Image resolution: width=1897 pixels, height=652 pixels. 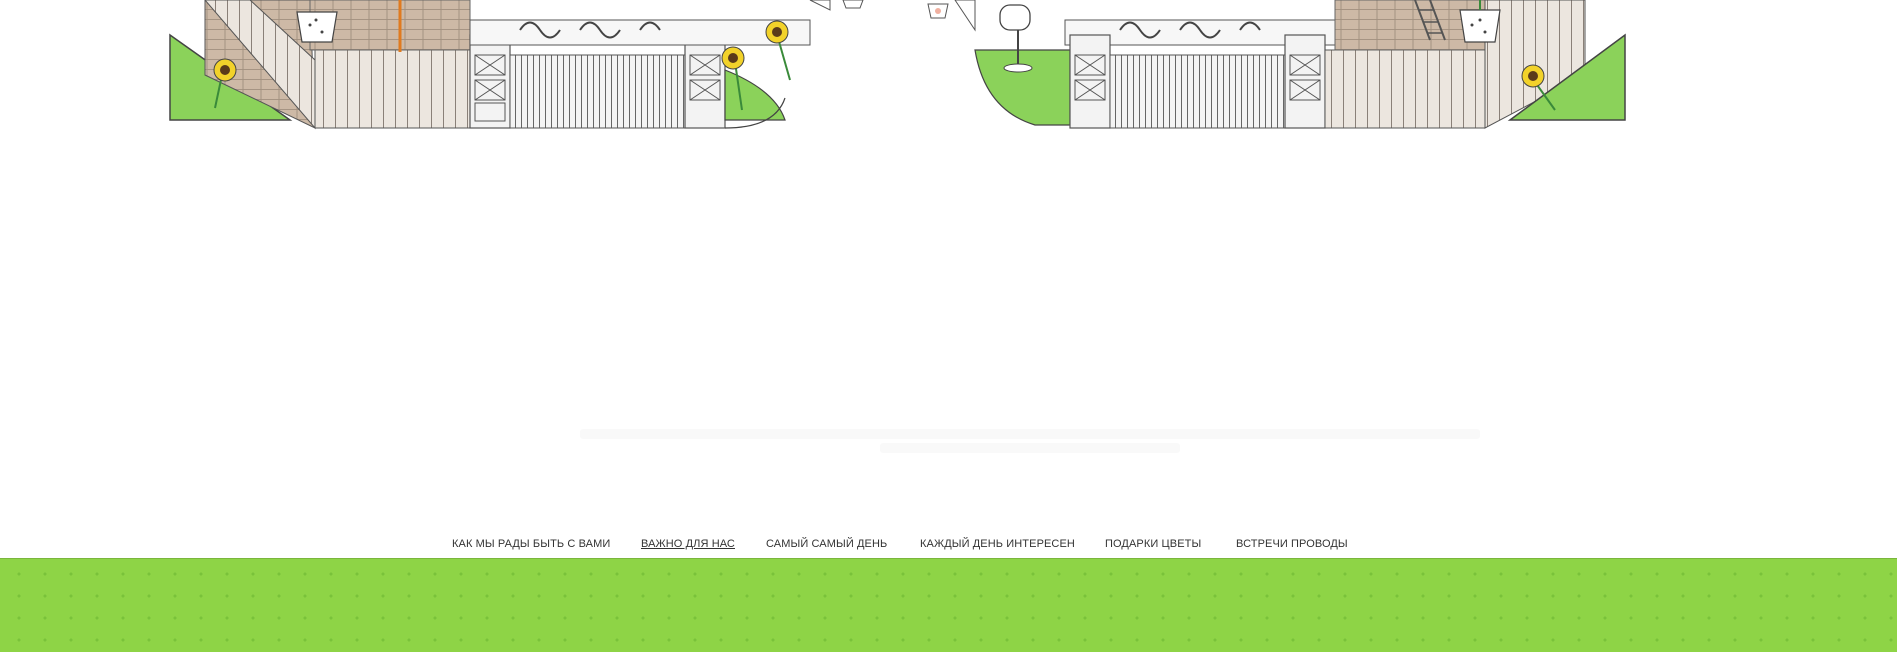 What do you see at coordinates (516, 65) in the screenshot?
I see `left-yard` at bounding box center [516, 65].